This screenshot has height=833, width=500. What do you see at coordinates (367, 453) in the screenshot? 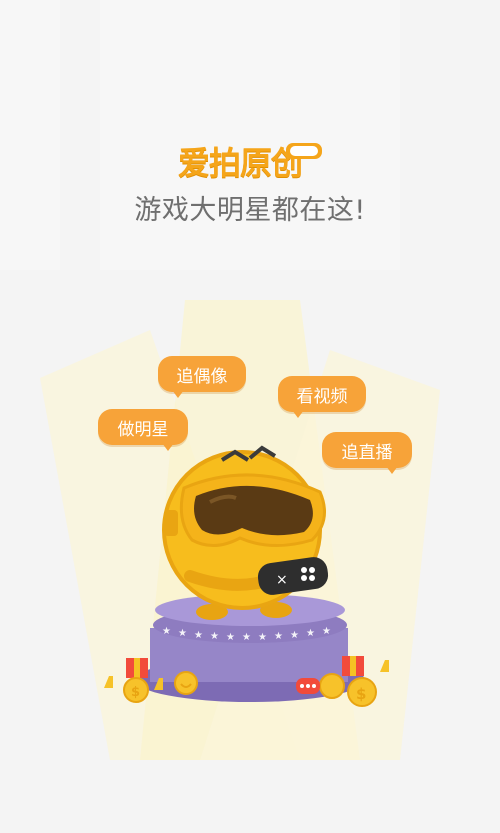
I see `bubble-watch-live: 追直播` at bounding box center [367, 453].